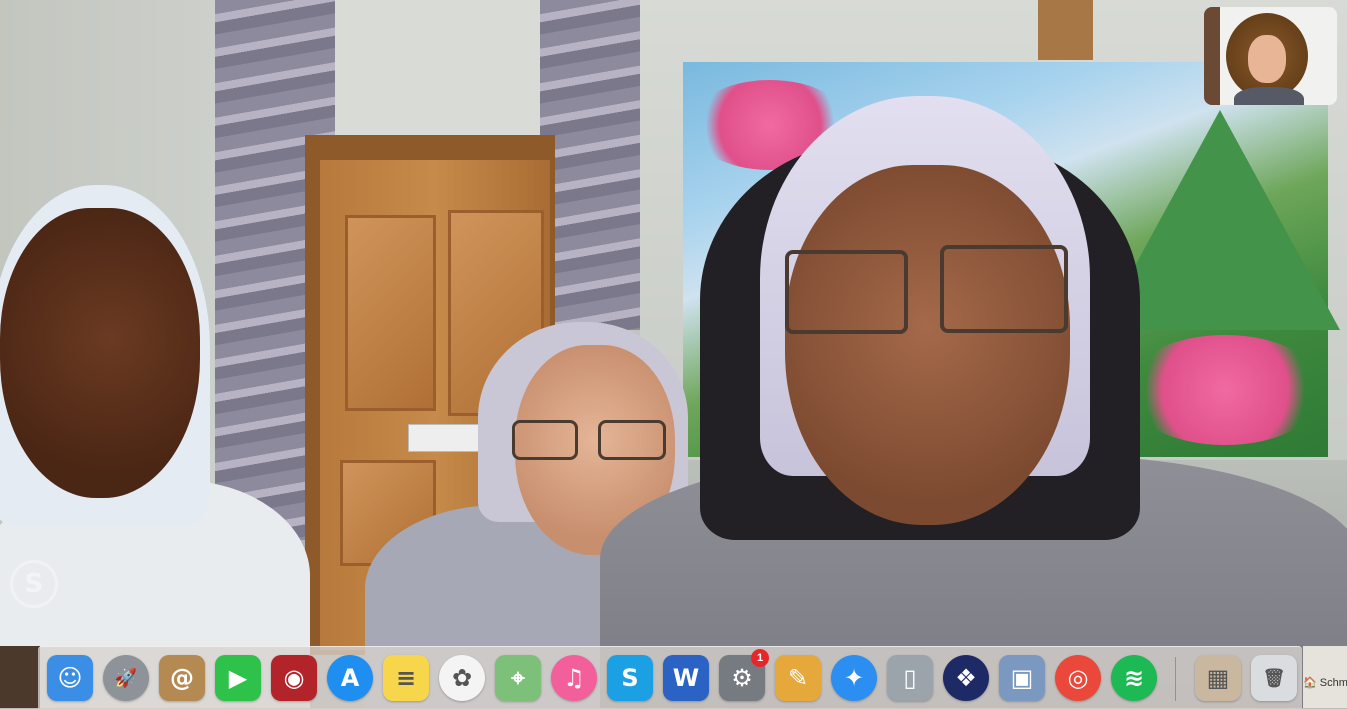  I want to click on maps-icon: ⌖, so click(518, 678).